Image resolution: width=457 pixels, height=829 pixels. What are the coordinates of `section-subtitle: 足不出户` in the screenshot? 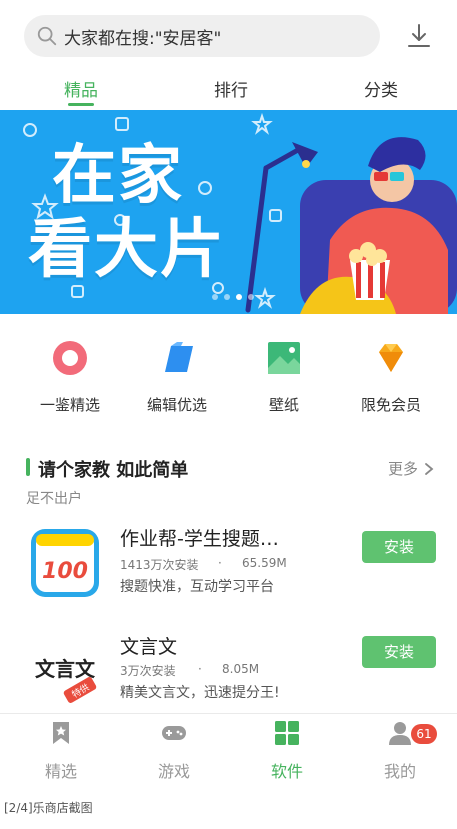 It's located at (54, 499).